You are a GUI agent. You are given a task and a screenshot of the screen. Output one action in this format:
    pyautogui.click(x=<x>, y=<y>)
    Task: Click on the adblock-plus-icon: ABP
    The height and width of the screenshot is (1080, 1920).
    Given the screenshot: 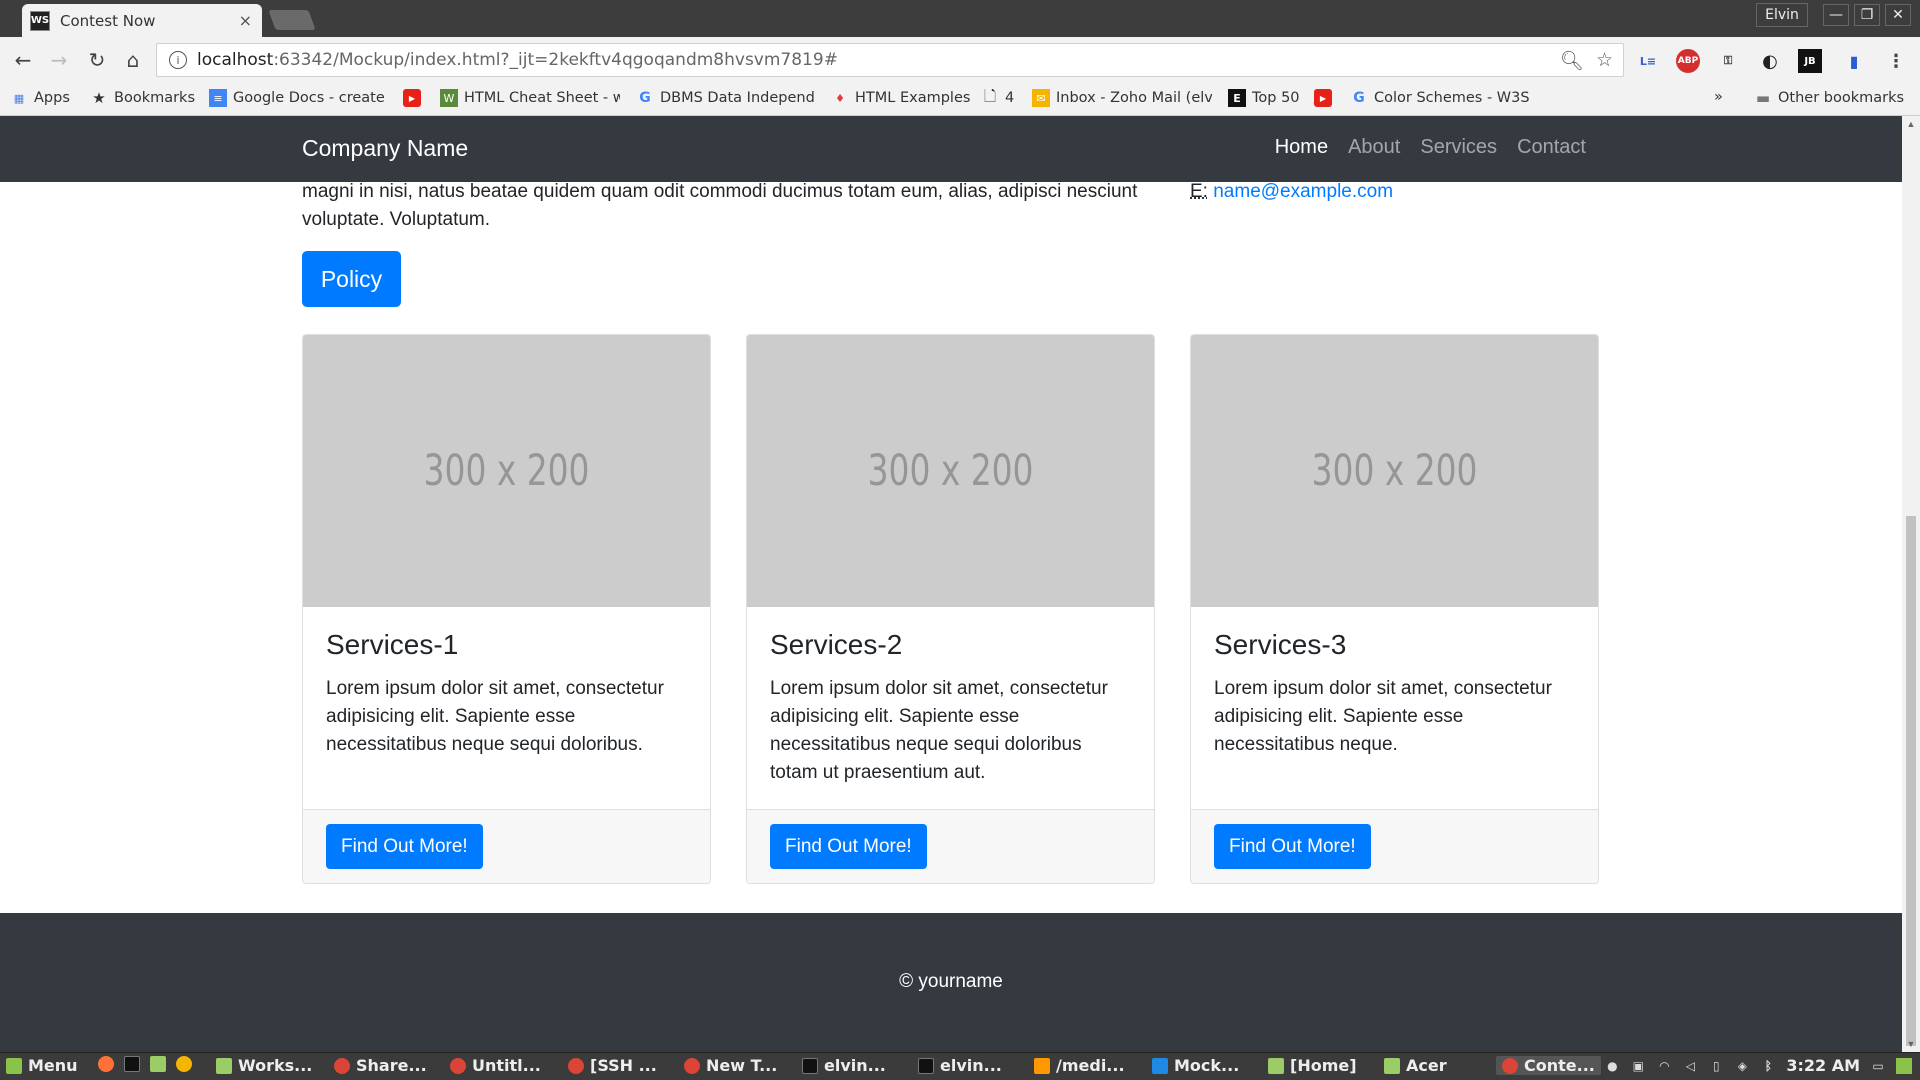 What is the action you would take?
    pyautogui.click(x=1688, y=61)
    